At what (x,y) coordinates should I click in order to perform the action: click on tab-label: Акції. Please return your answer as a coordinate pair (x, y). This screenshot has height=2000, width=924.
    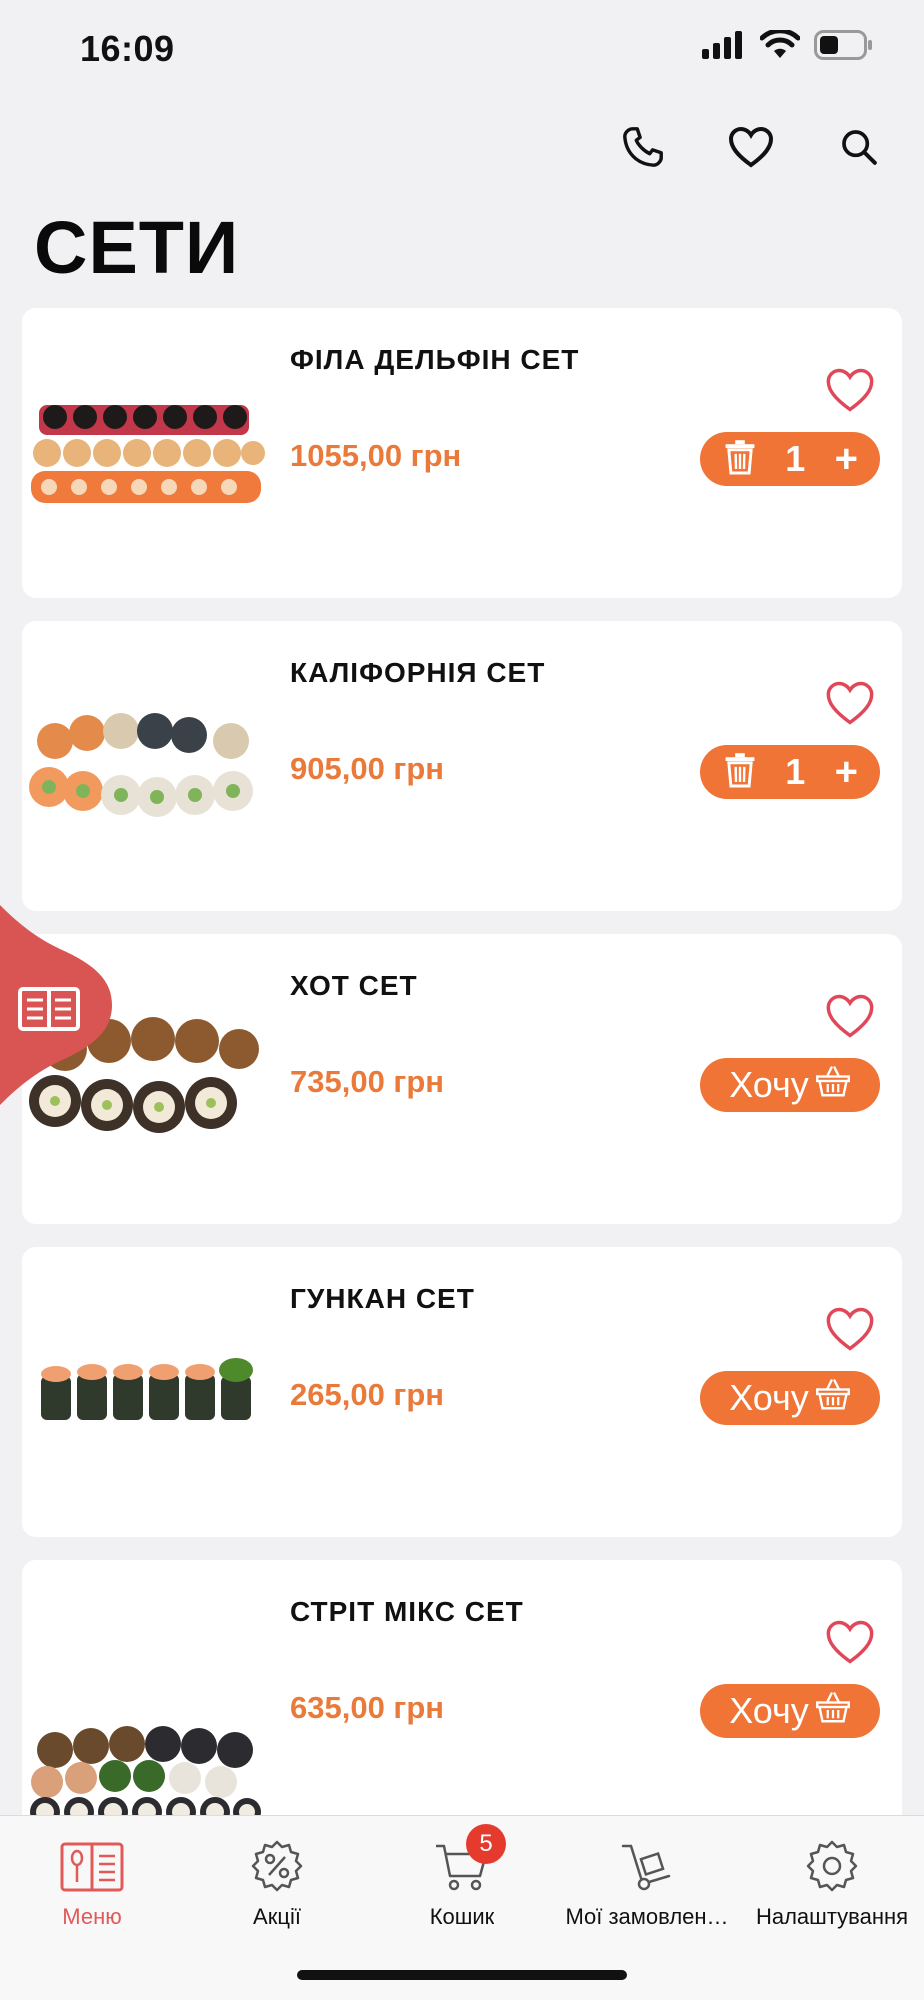
    Looking at the image, I should click on (277, 1916).